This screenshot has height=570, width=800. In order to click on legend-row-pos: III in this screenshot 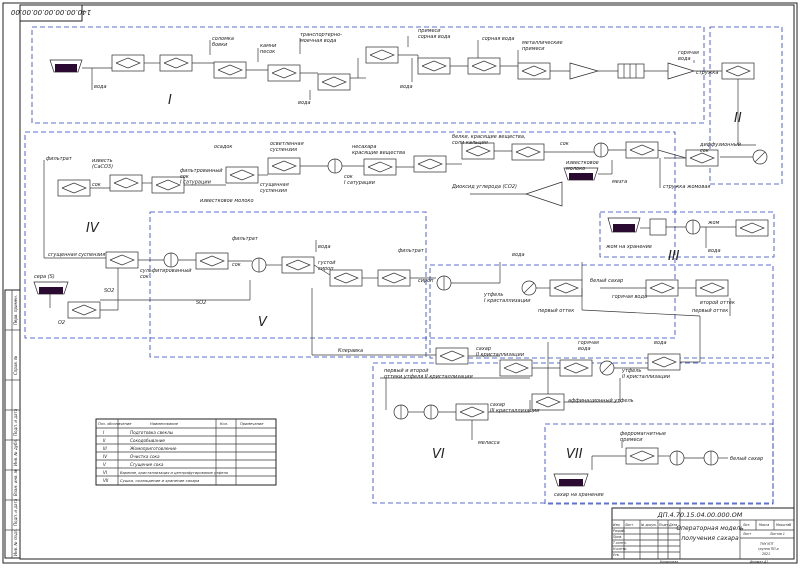, I will do `click(105, 448)`.